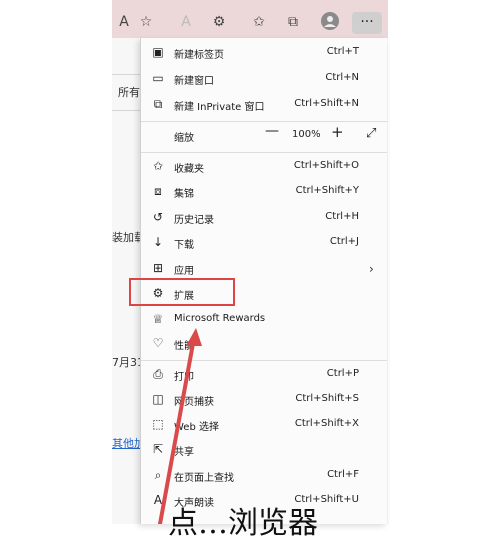  Describe the element at coordinates (264, 192) in the screenshot. I see `menu-item-collections: ⧈ 集锦 Ctrl+Shift+Y` at that location.